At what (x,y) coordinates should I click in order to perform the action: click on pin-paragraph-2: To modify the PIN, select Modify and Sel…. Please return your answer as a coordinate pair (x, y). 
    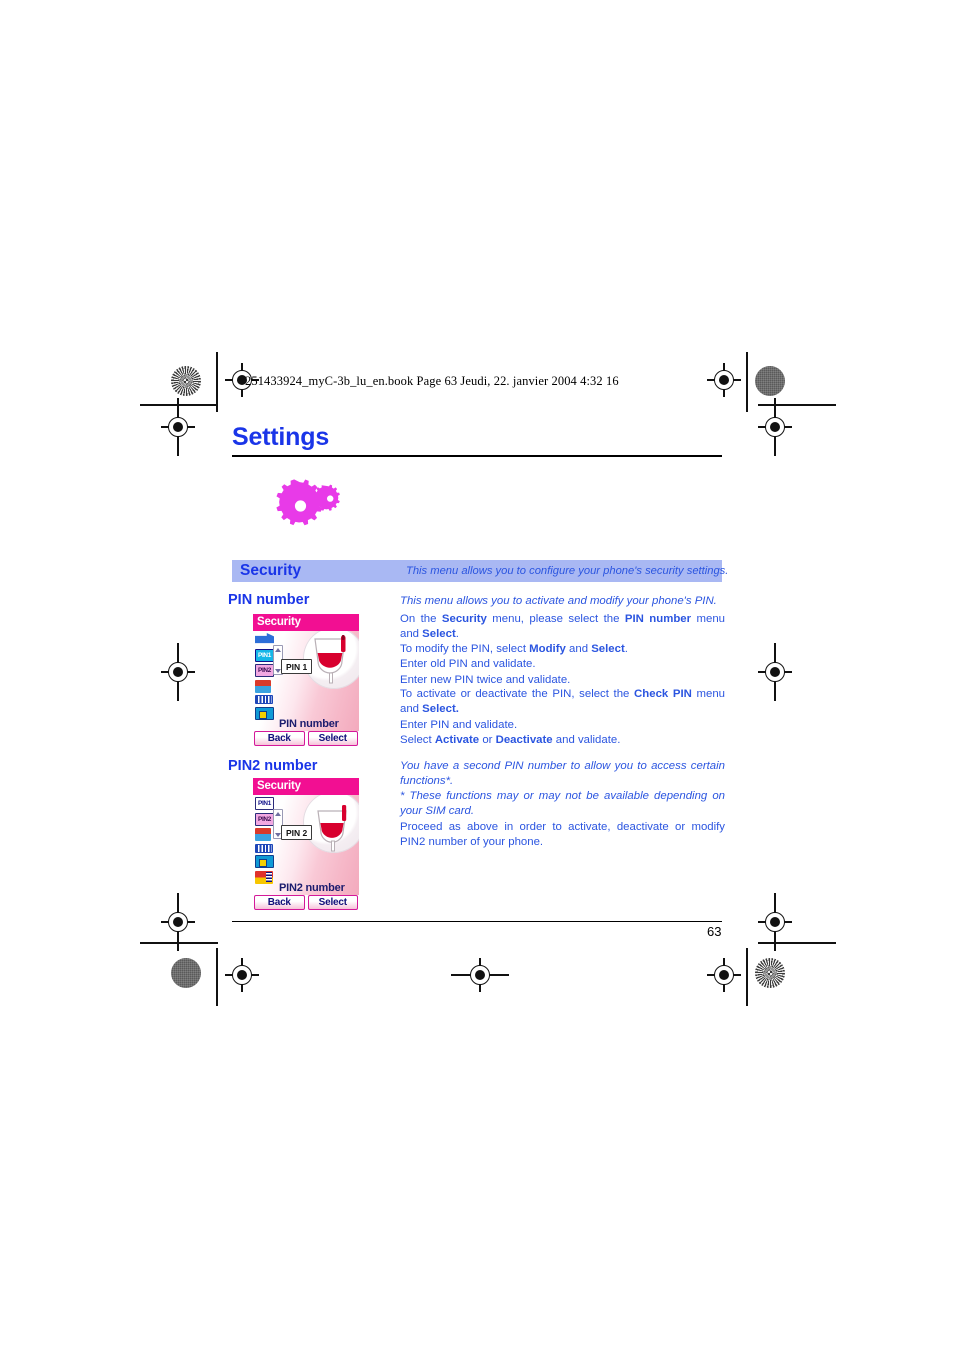
    Looking at the image, I should click on (562, 665).